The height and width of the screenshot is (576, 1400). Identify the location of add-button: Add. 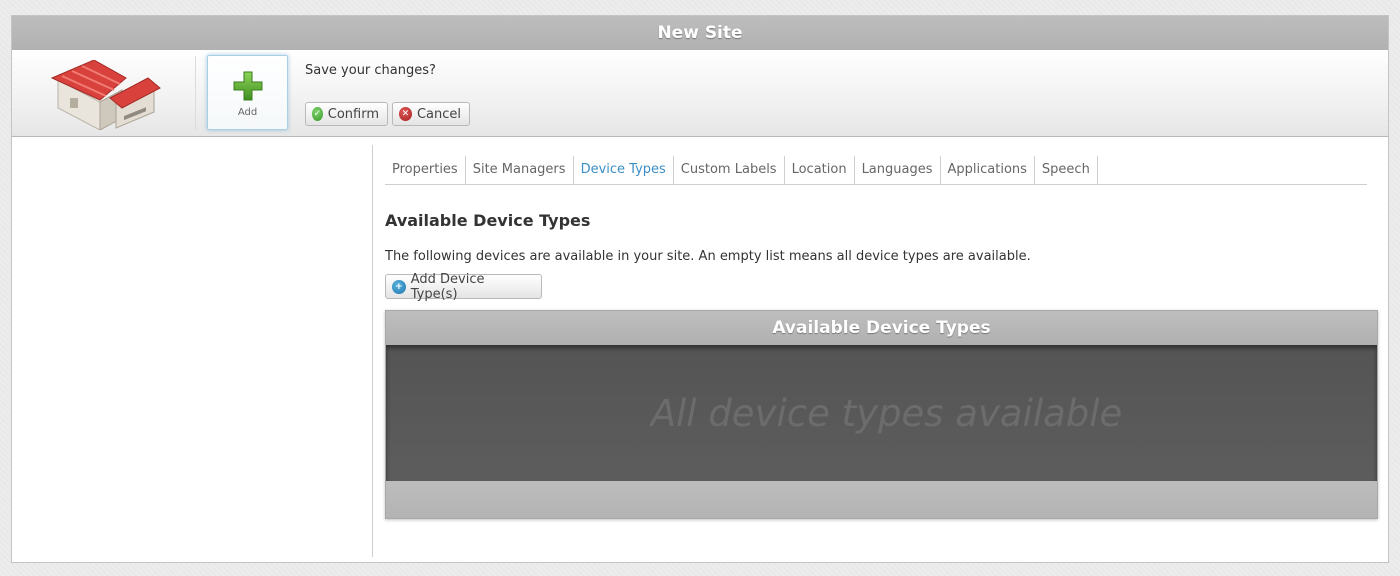
(247, 92).